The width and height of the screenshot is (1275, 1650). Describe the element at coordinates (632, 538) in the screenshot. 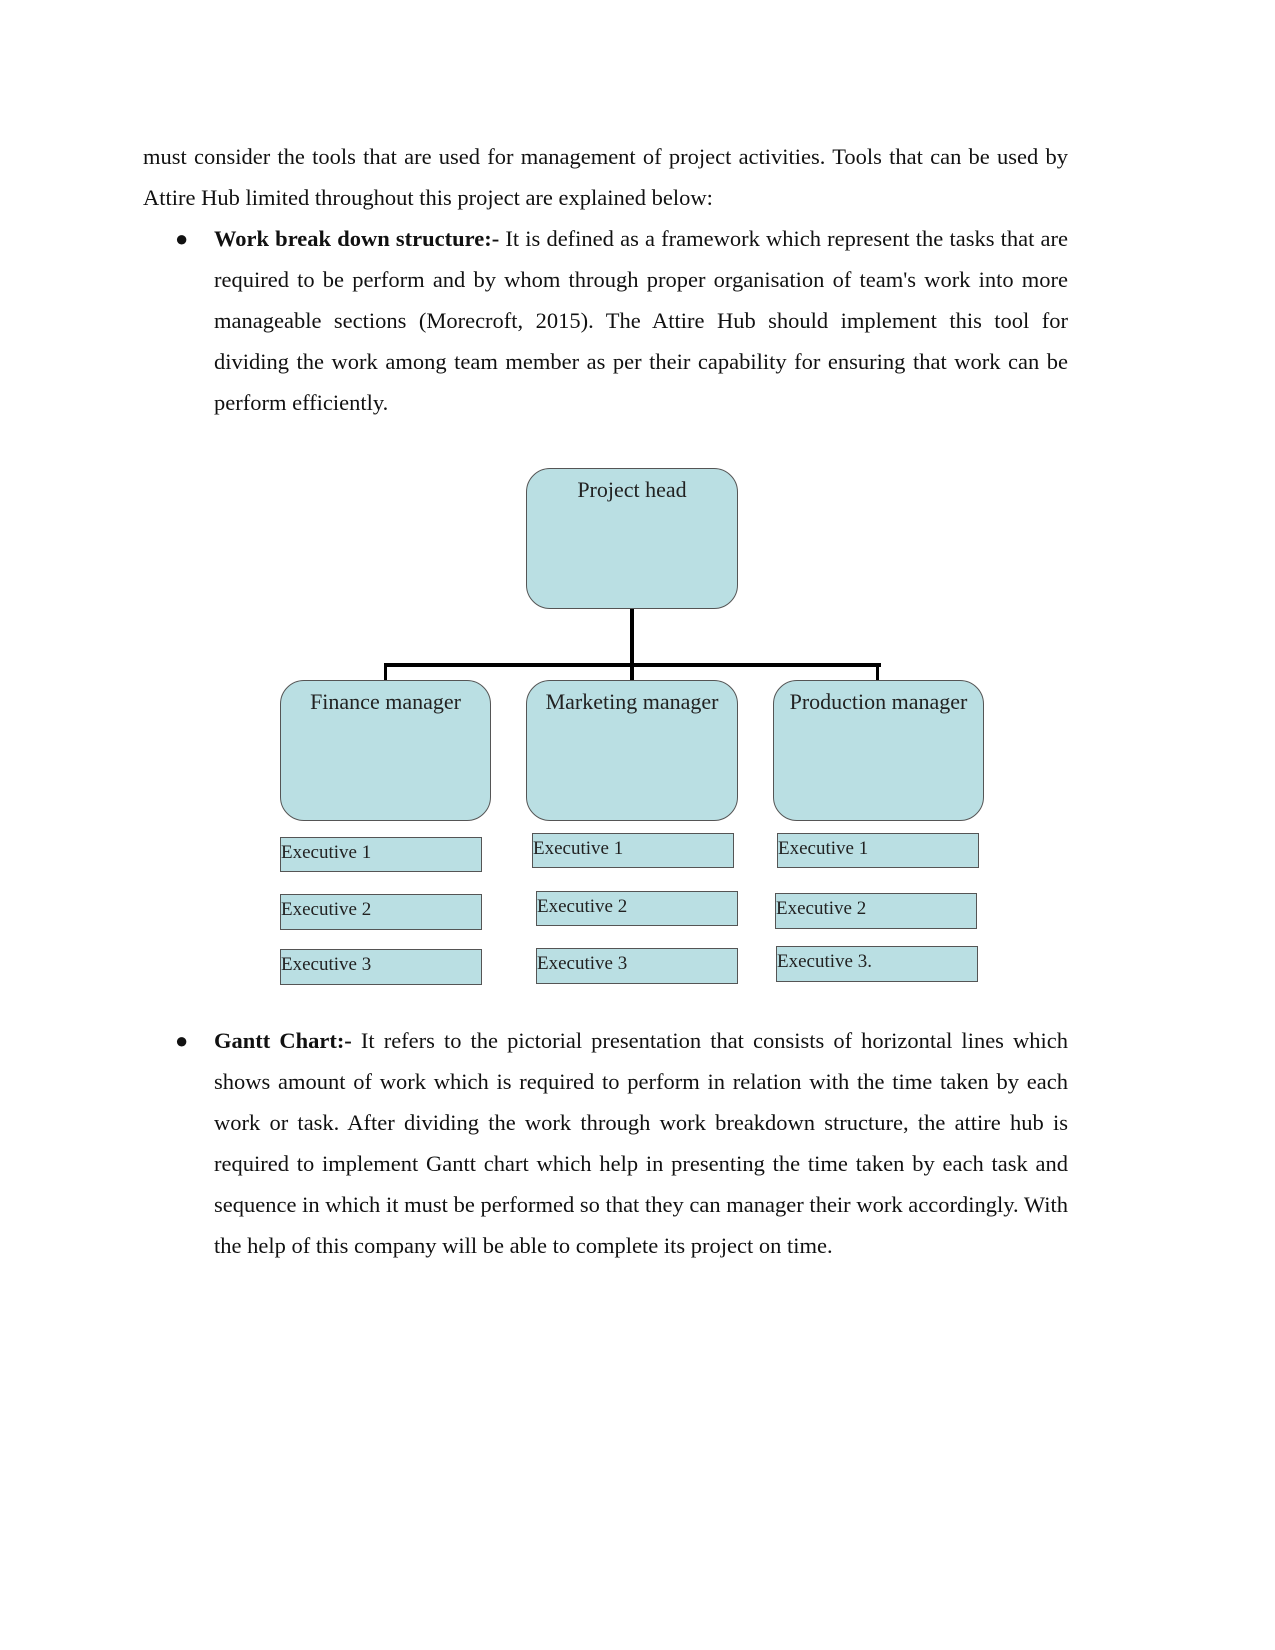

I see `project-head-box: Project head` at that location.